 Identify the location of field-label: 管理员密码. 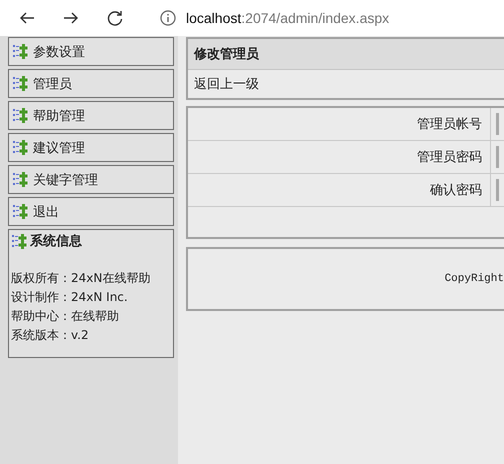
(449, 157).